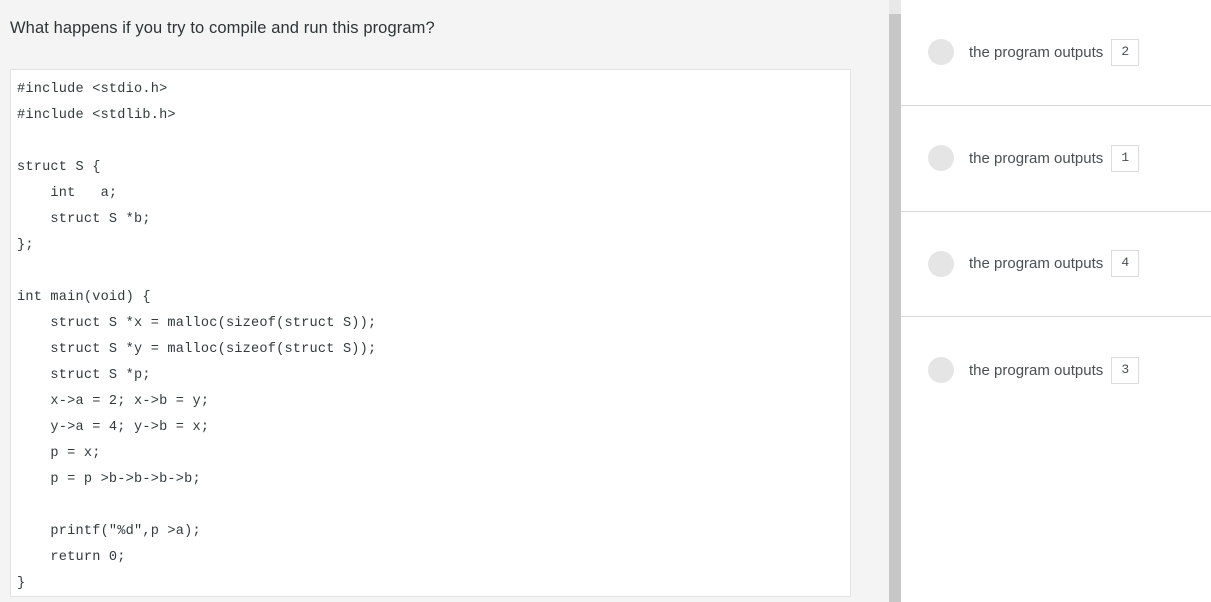  I want to click on answer-option-4: the program outputs 3, so click(1056, 370).